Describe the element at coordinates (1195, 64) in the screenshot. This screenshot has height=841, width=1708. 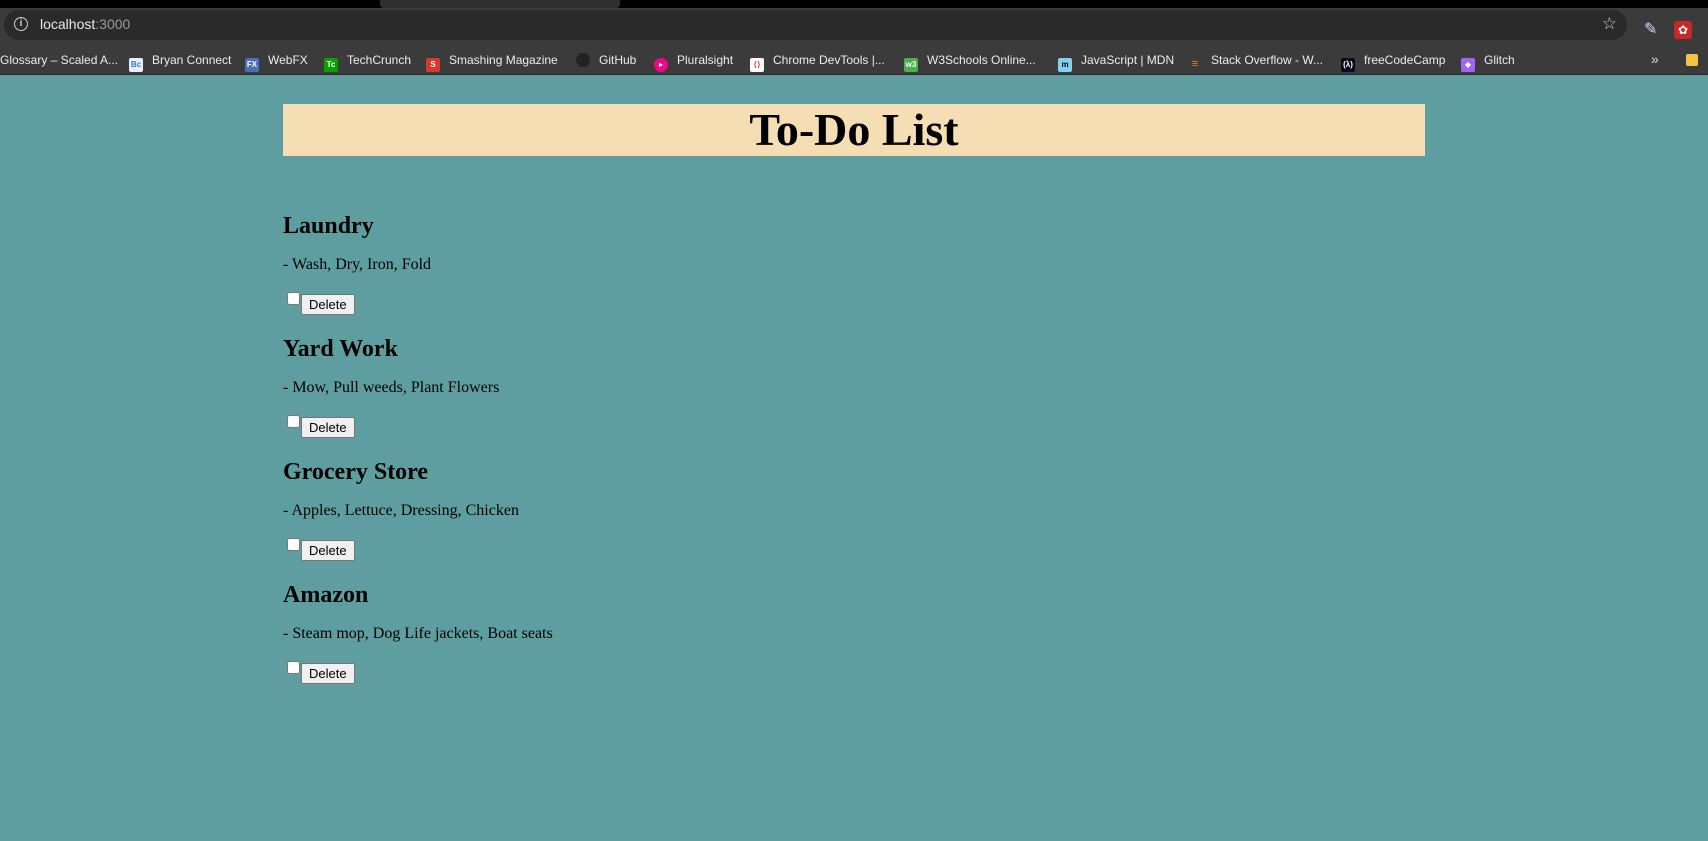
I see `stack-overflow-icon: ≡` at that location.